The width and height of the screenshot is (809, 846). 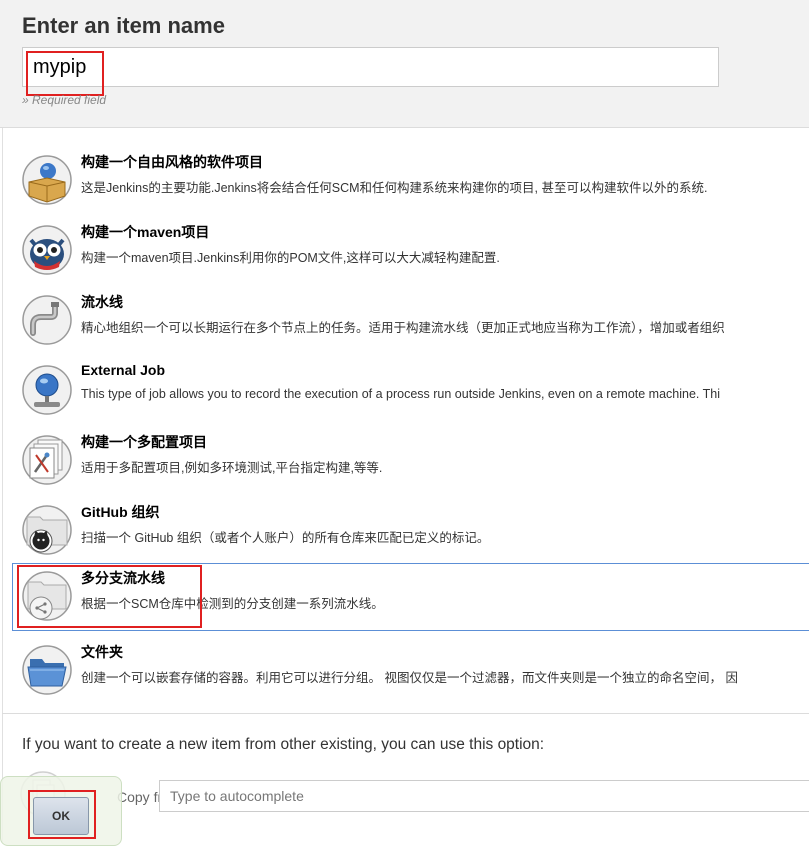 I want to click on copy-from-input, so click(x=484, y=796).